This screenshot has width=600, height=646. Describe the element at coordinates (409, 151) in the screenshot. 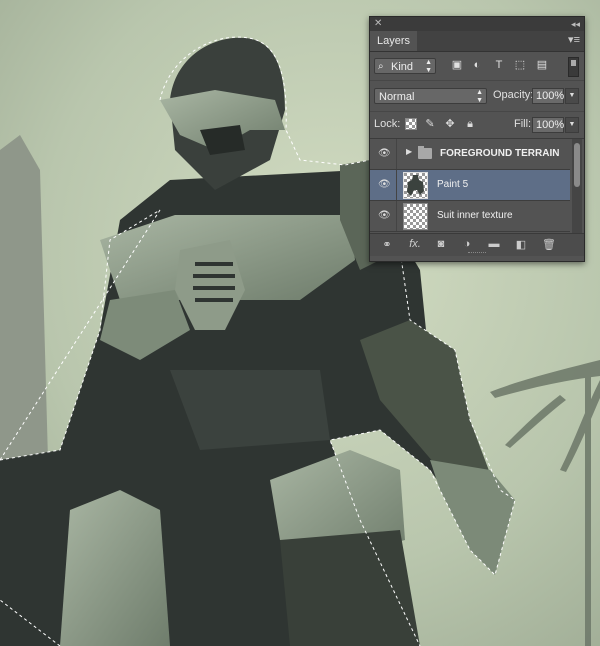

I see `disclosure-triangle-icon: ▶` at that location.